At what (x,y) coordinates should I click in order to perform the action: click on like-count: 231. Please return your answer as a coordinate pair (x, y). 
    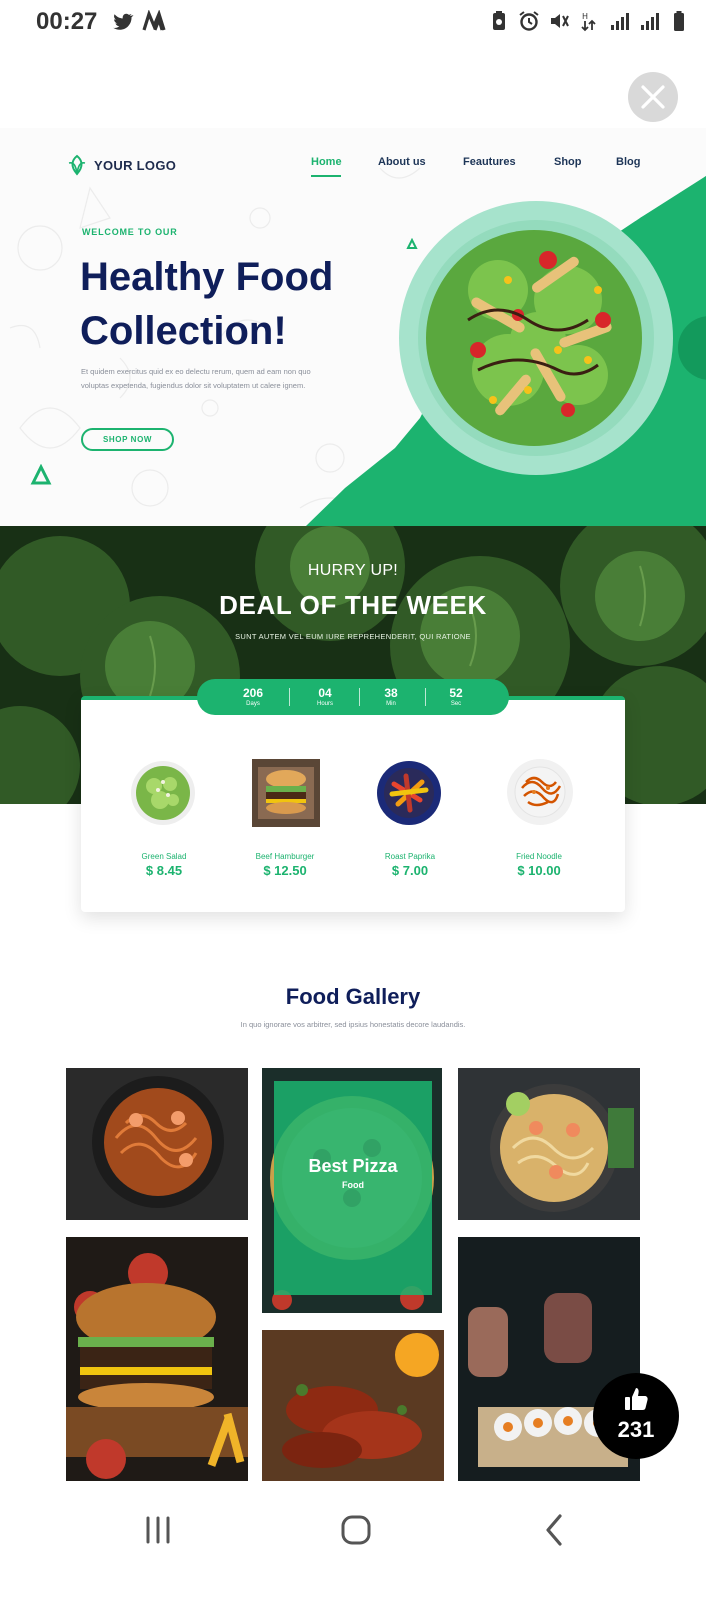
    Looking at the image, I should click on (636, 1429).